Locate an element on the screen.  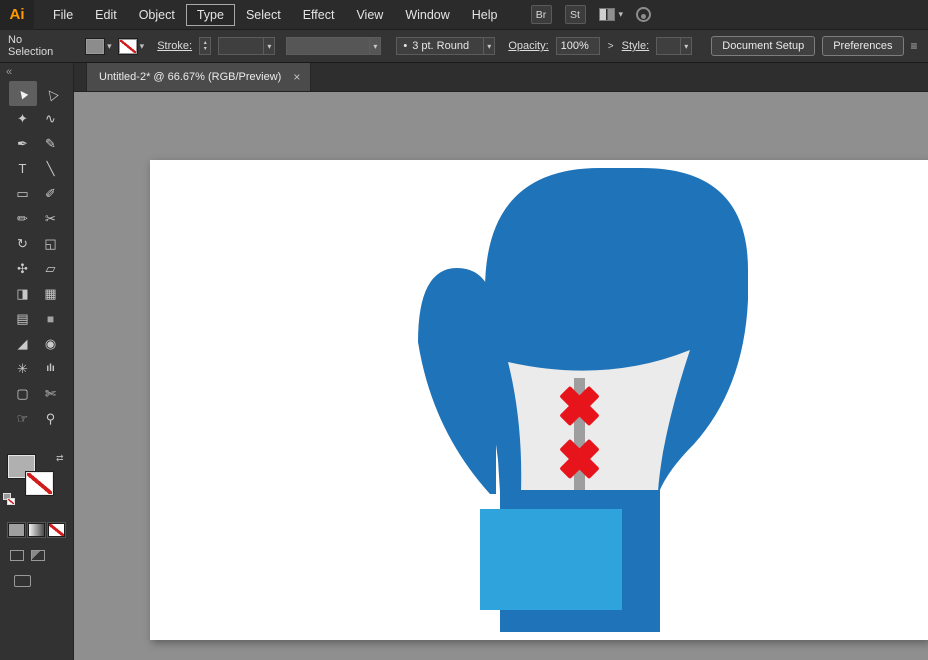
tool-curvature: ✎ is located at coordinates (51, 143).